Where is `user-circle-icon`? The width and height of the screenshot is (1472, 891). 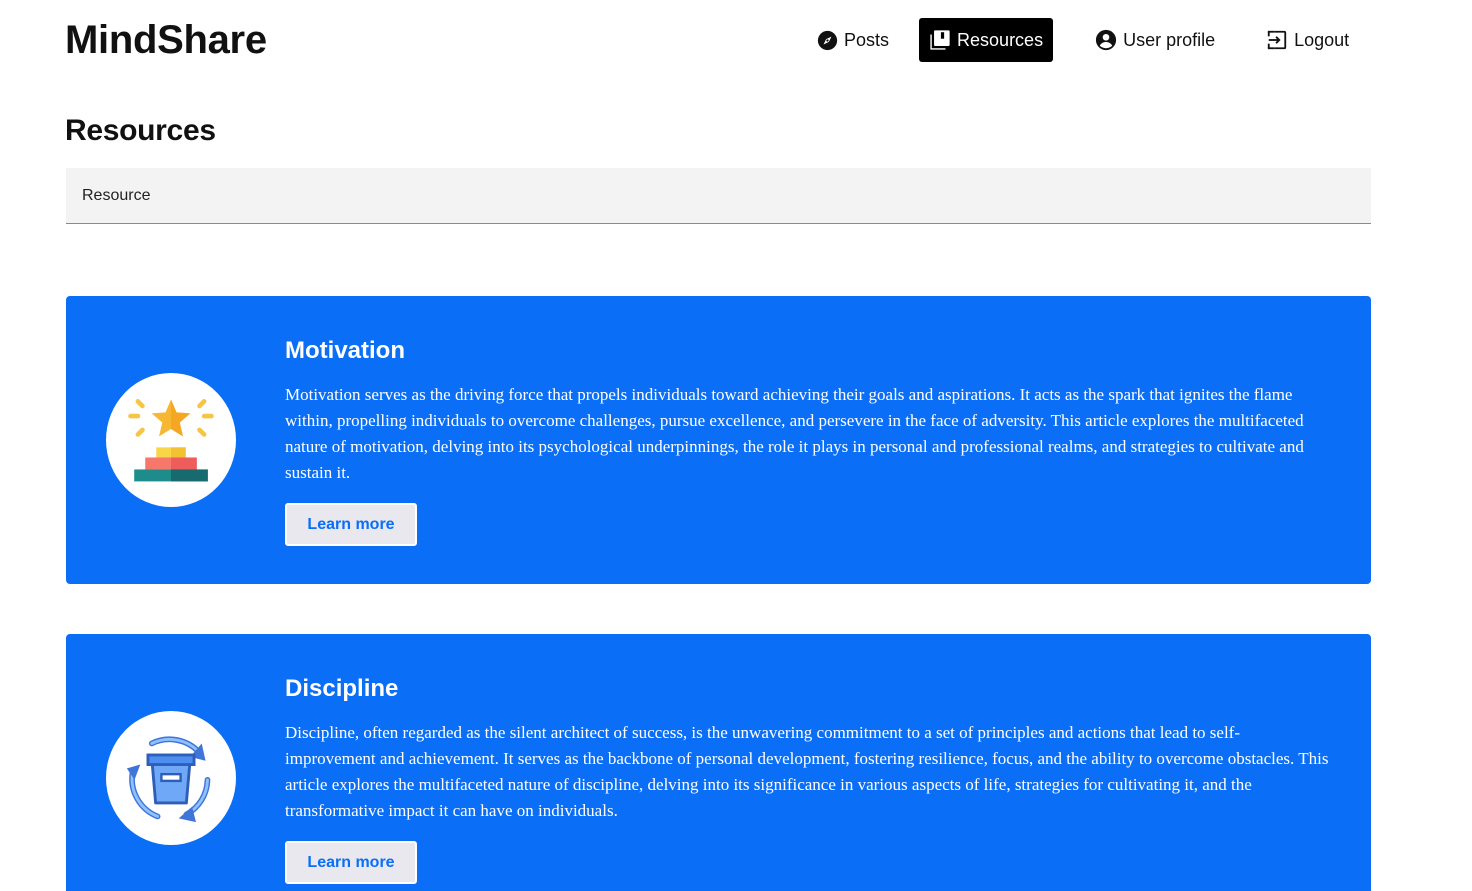
user-circle-icon is located at coordinates (1106, 40).